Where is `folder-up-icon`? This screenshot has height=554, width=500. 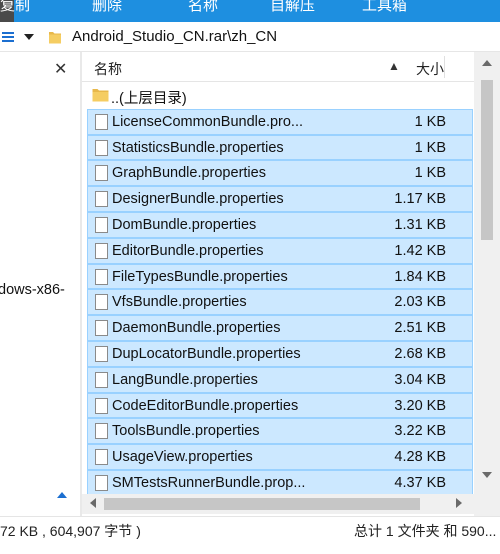 folder-up-icon is located at coordinates (100, 95).